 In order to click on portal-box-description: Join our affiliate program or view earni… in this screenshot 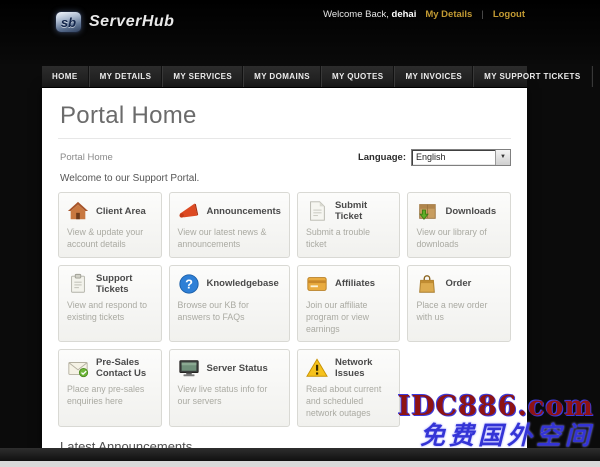, I will do `click(337, 316)`.